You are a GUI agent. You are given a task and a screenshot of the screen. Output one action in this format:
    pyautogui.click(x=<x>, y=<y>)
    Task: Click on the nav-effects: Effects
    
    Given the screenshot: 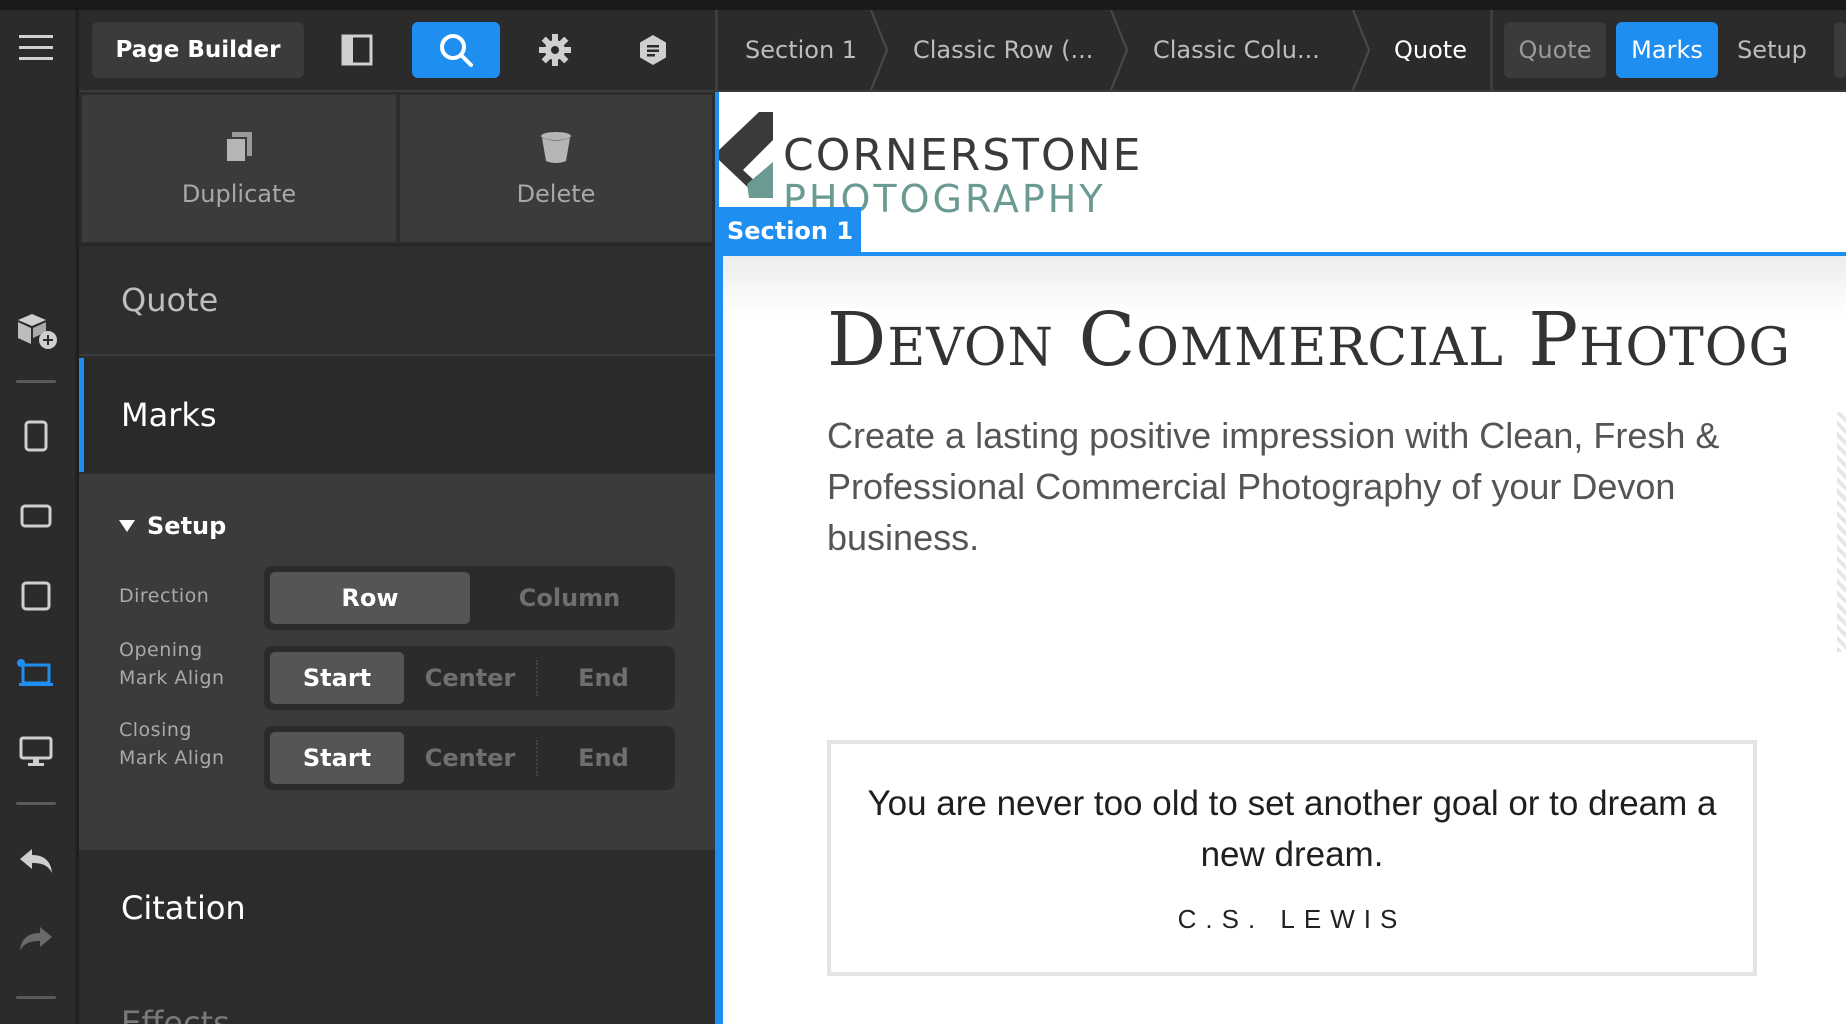 What is the action you would take?
    pyautogui.click(x=397, y=994)
    